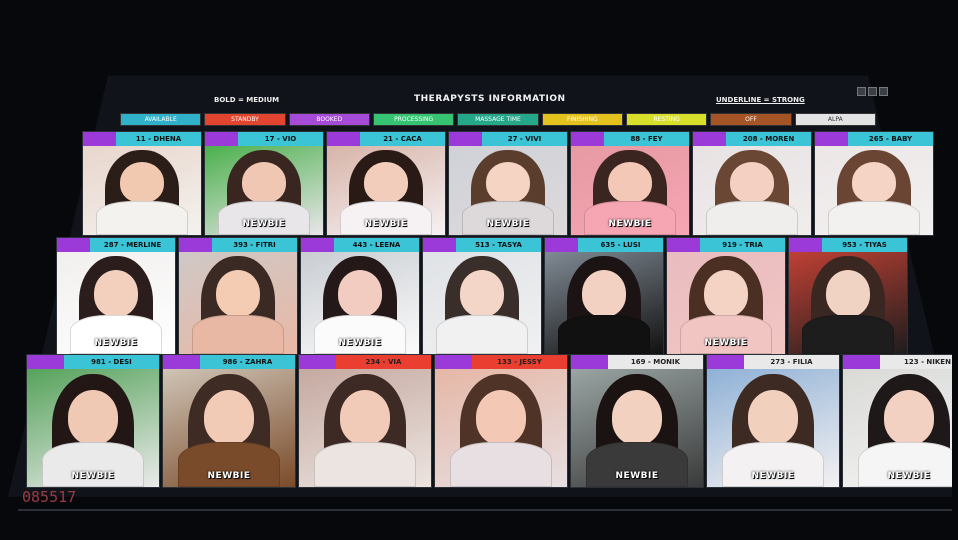  What do you see at coordinates (666, 119) in the screenshot?
I see `legend-chip-resting: RESTING` at bounding box center [666, 119].